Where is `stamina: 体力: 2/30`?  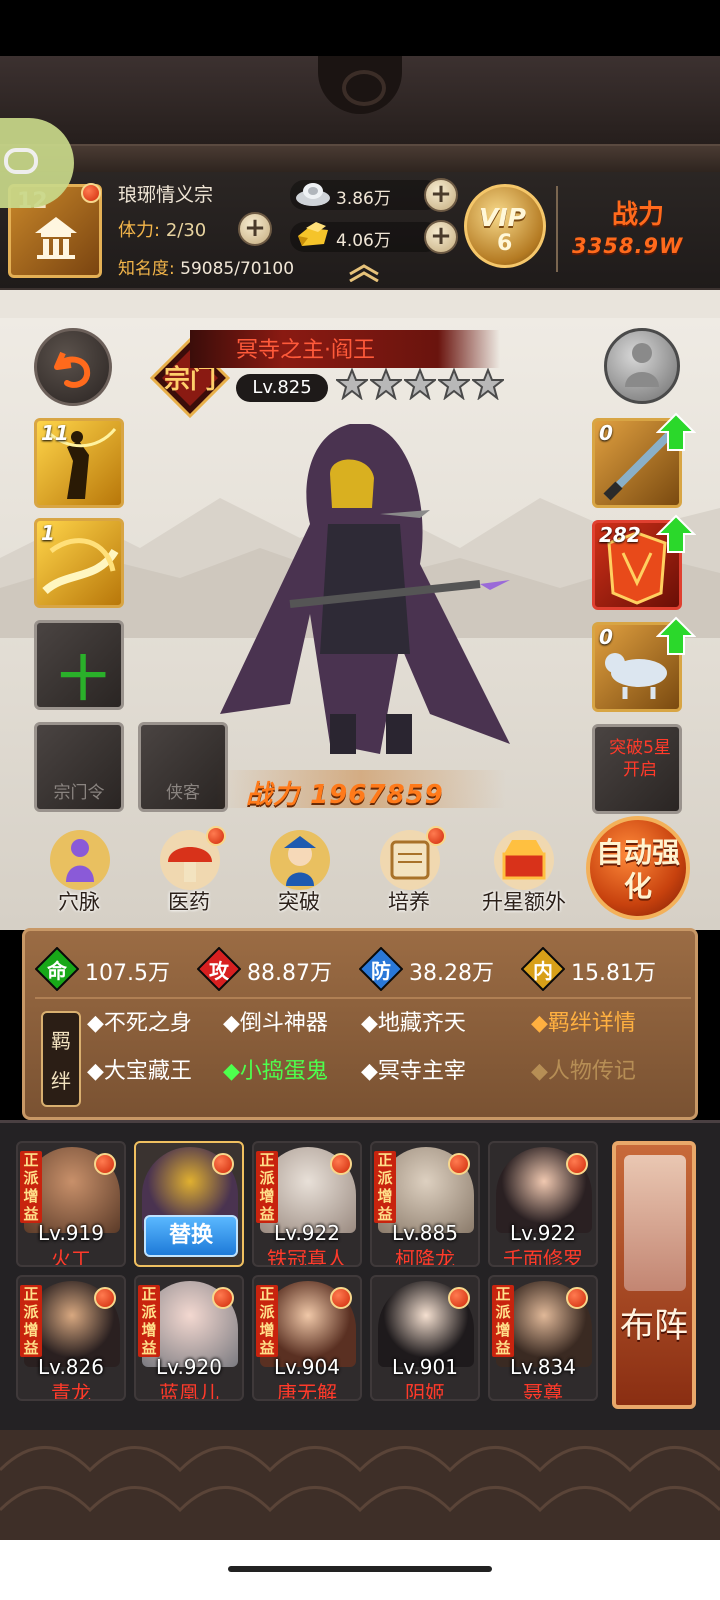 stamina: 体力: 2/30 is located at coordinates (162, 229).